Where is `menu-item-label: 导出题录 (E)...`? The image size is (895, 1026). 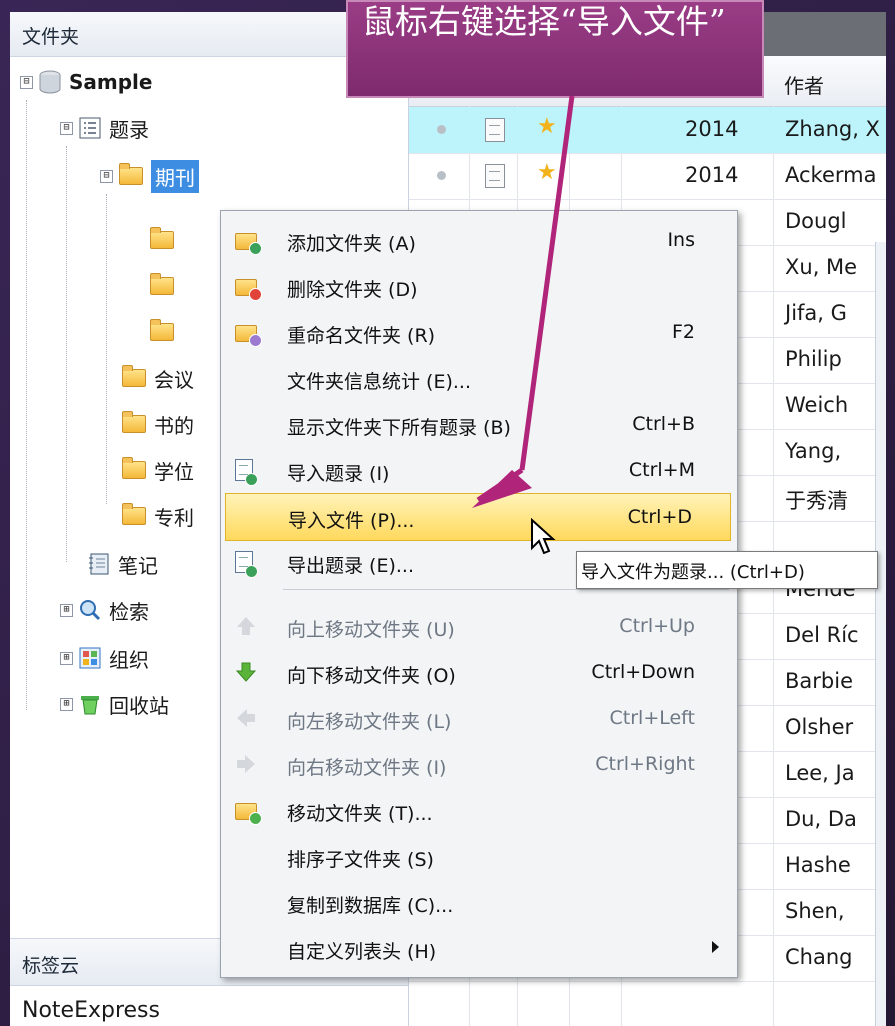
menu-item-label: 导出题录 (E)... is located at coordinates (350, 566).